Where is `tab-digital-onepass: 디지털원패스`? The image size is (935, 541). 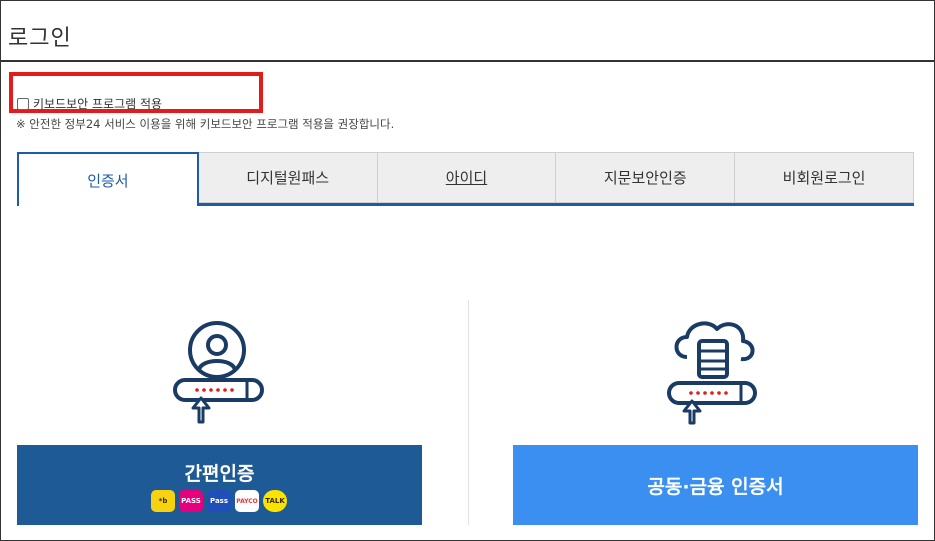 tab-digital-onepass: 디지털원패스 is located at coordinates (288, 177).